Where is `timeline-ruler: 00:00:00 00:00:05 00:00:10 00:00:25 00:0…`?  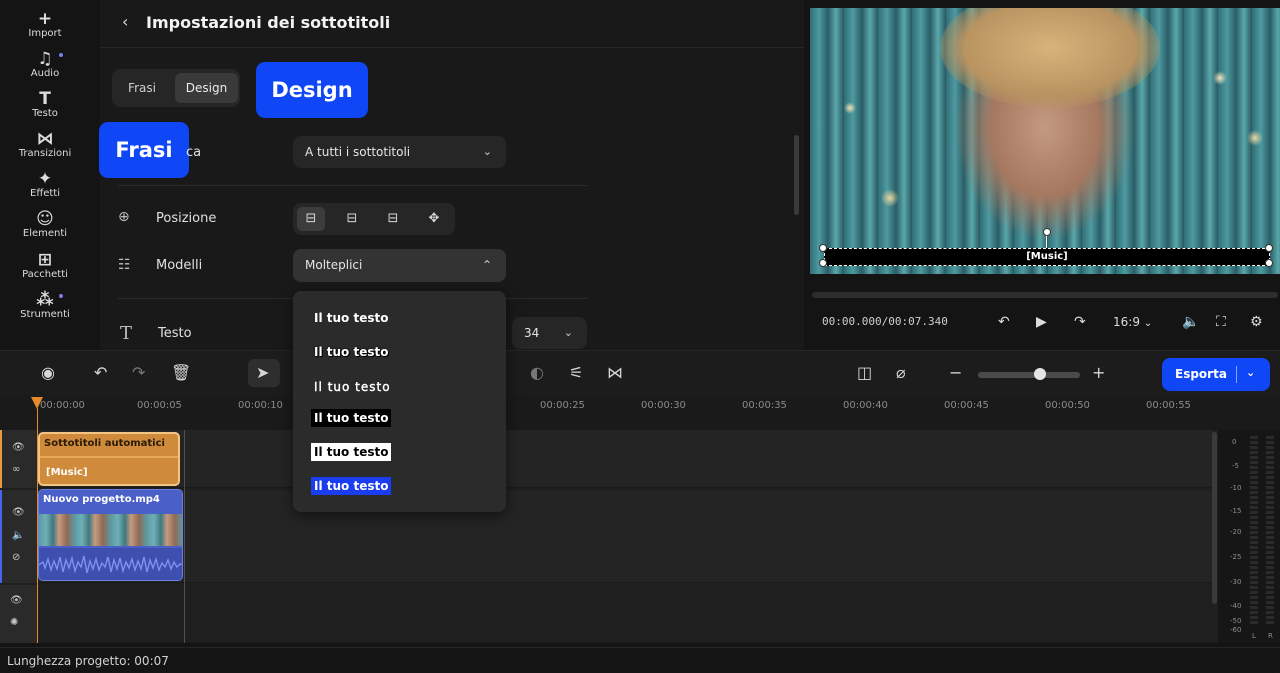
timeline-ruler: 00:00:00 00:00:05 00:00:10 00:00:25 00:0… is located at coordinates (640, 413).